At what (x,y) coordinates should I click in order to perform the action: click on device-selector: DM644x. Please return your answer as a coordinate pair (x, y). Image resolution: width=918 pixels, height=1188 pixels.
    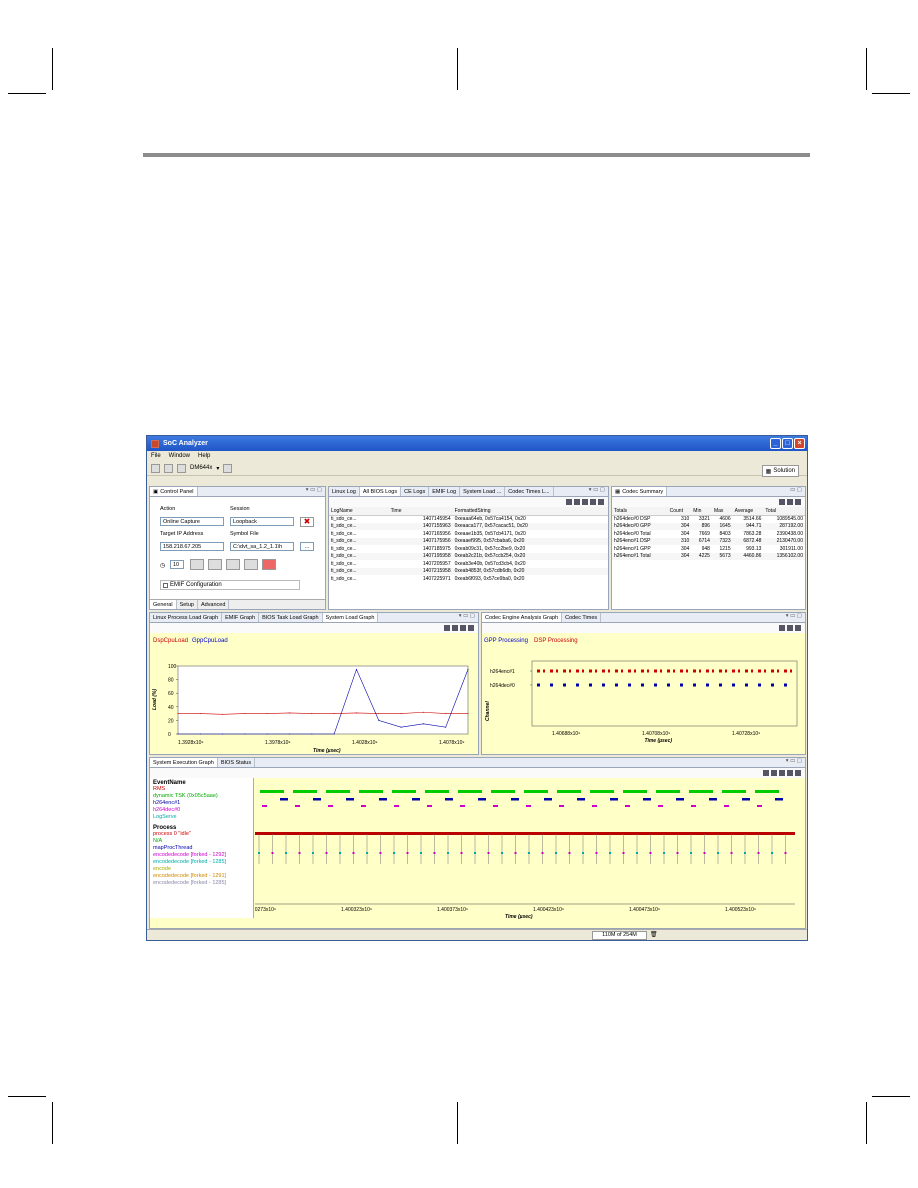
    Looking at the image, I should click on (201, 468).